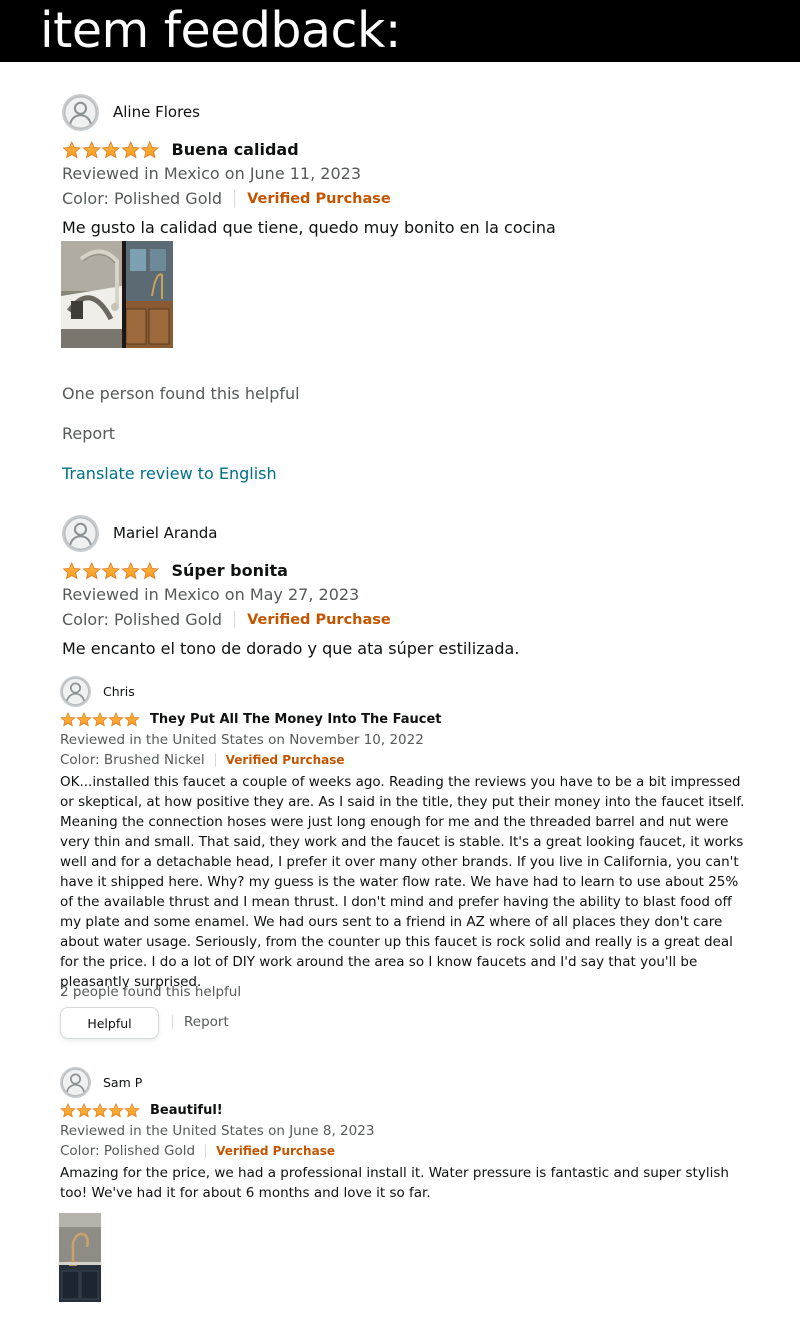 Image resolution: width=800 pixels, height=1343 pixels. I want to click on reviewer-name: Chris, so click(119, 691).